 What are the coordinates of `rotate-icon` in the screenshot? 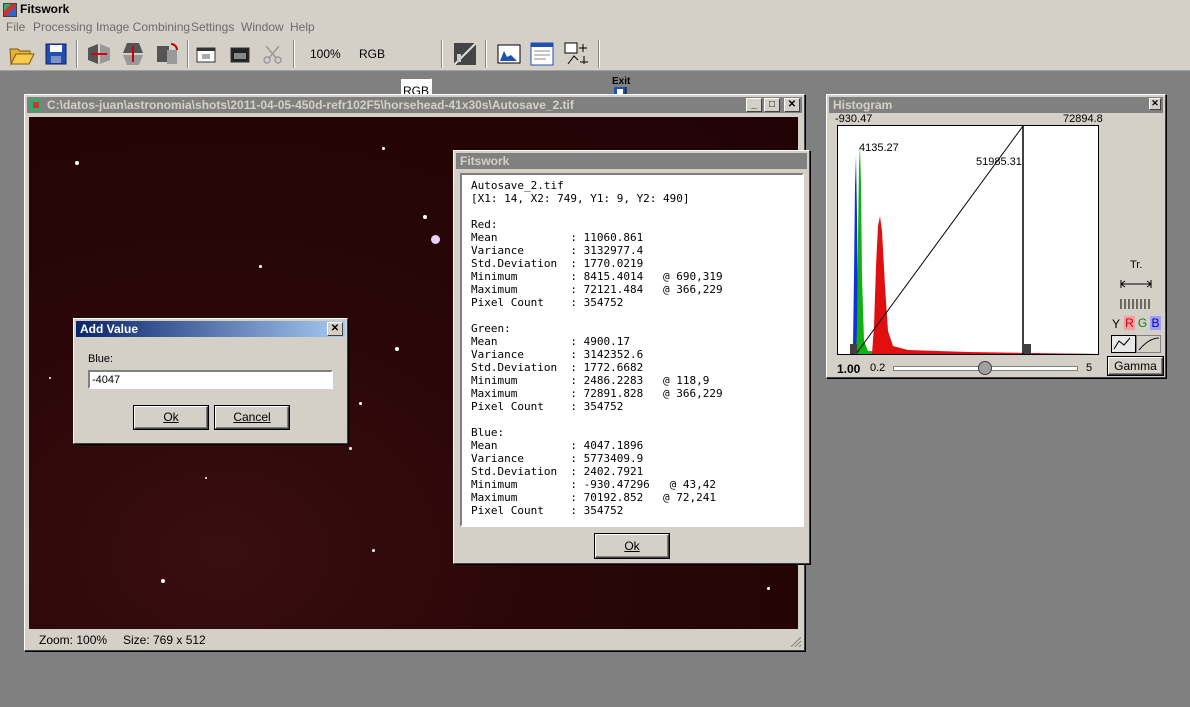 It's located at (167, 54).